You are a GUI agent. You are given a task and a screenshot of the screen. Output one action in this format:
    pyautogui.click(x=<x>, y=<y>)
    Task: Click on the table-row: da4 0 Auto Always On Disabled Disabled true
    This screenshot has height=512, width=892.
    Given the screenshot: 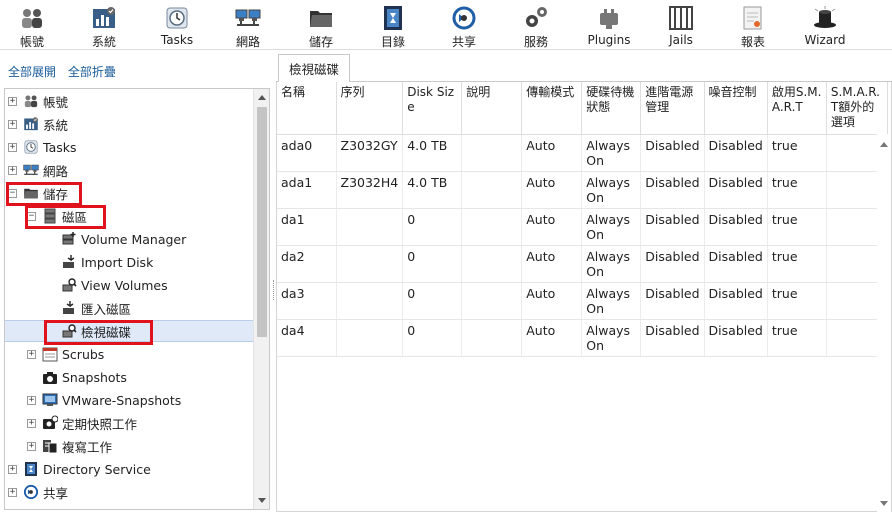 What is the action you would take?
    pyautogui.click(x=582, y=338)
    